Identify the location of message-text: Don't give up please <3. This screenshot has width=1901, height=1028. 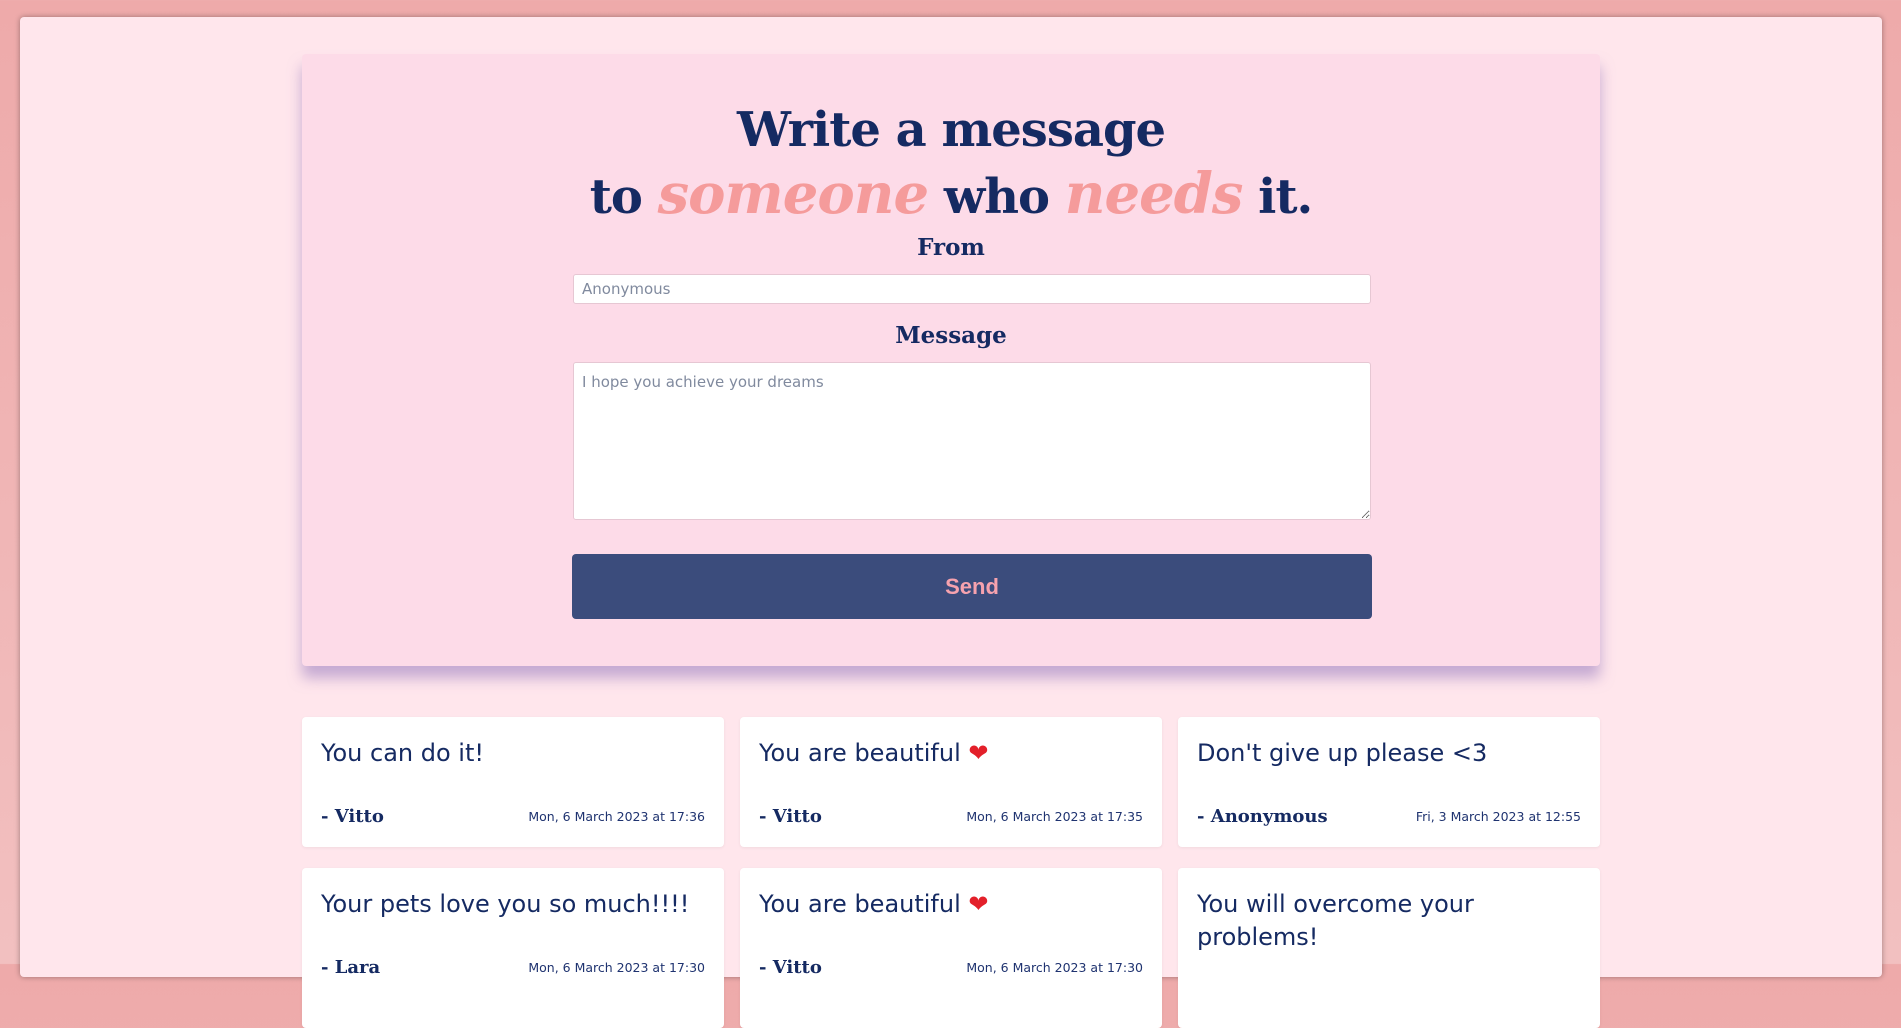
(1342, 753).